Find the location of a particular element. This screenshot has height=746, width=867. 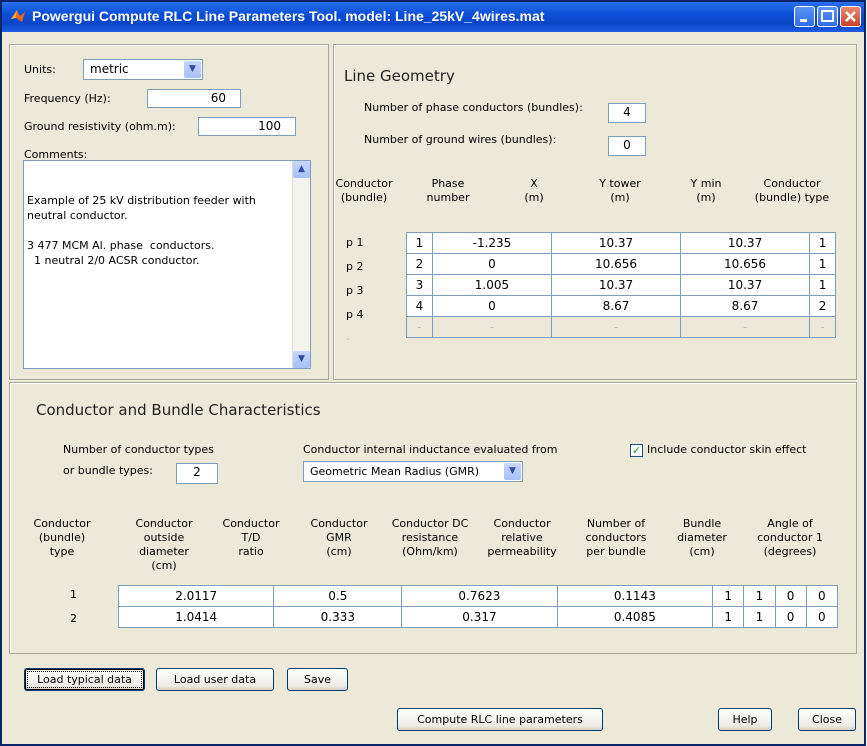

scroll-down-icon: ▼ is located at coordinates (301, 359).